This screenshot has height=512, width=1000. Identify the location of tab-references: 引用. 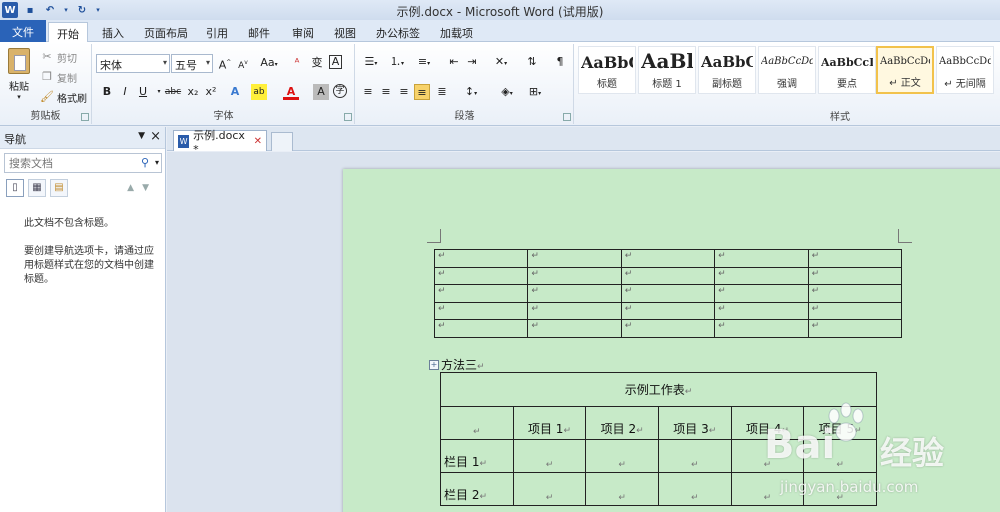
(217, 32).